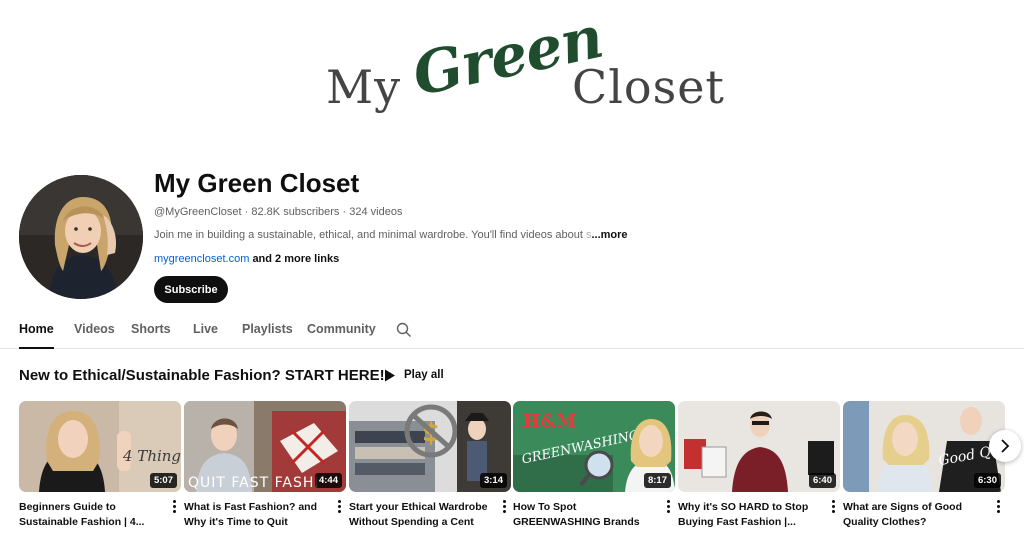 Image resolution: width=1024 pixels, height=534 pixels. I want to click on search-icon, so click(404, 330).